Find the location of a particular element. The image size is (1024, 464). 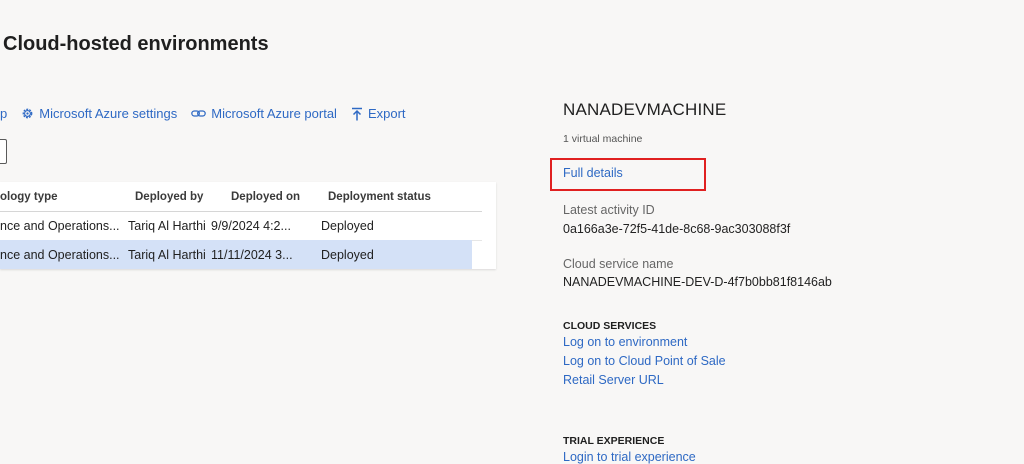

latest-activity-label: Latest activity ID is located at coordinates (609, 210).